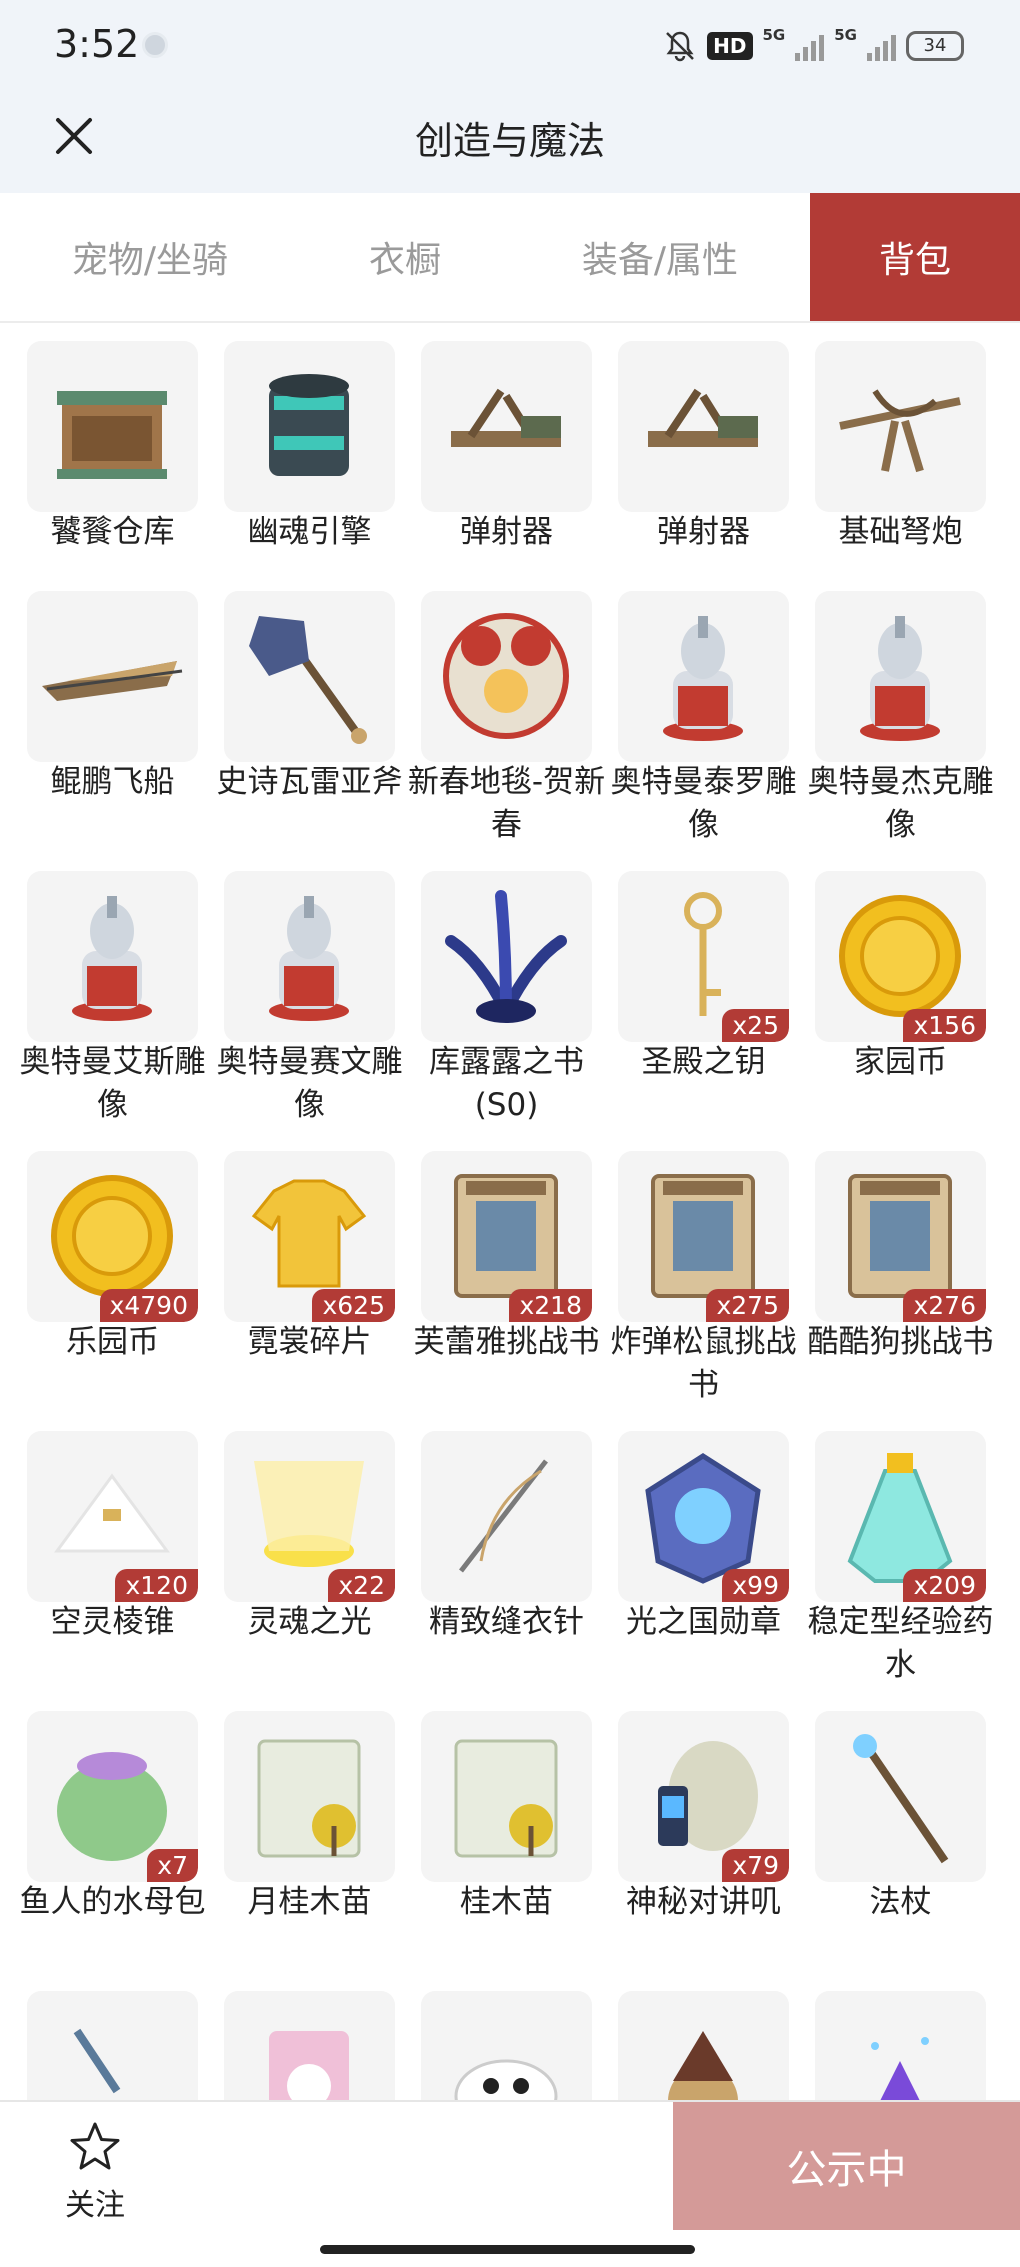 This screenshot has height=2267, width=1020. What do you see at coordinates (900, 956) in the screenshot?
I see `item-thumbnail: x156` at bounding box center [900, 956].